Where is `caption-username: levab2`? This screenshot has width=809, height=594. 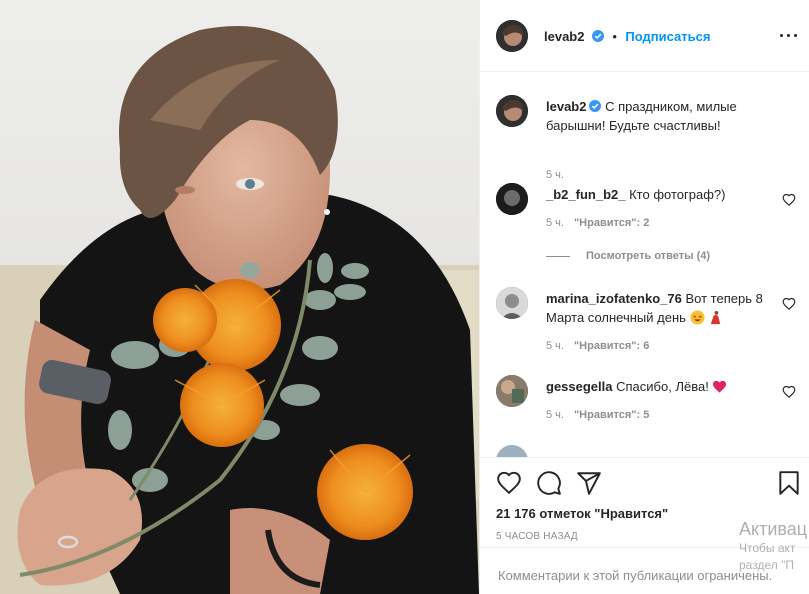 caption-username: levab2 is located at coordinates (566, 106).